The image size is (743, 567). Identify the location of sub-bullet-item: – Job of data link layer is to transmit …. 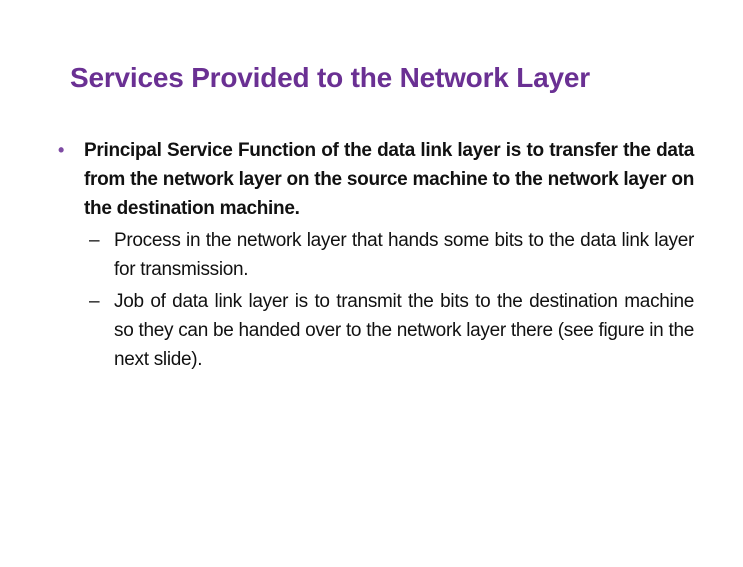
(376, 330).